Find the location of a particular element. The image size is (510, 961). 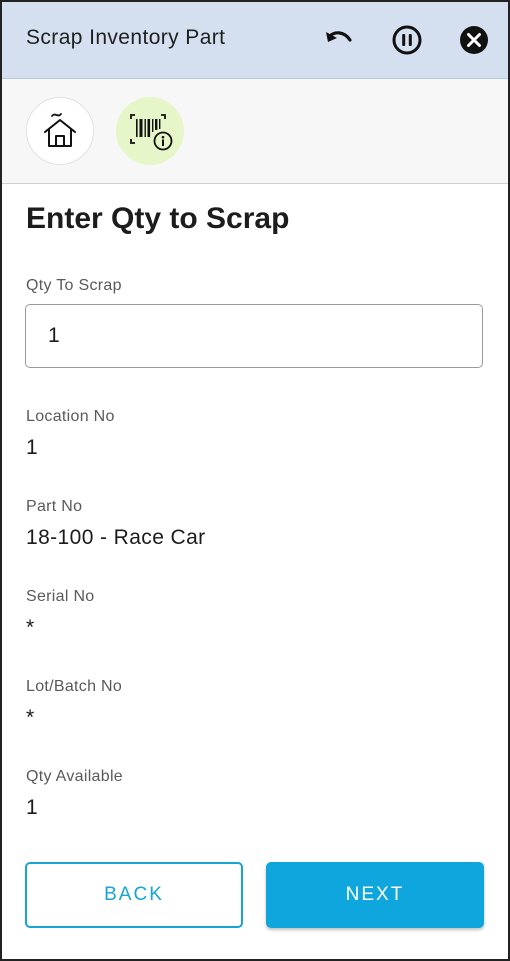

location-no-label: Location No is located at coordinates (70, 416).